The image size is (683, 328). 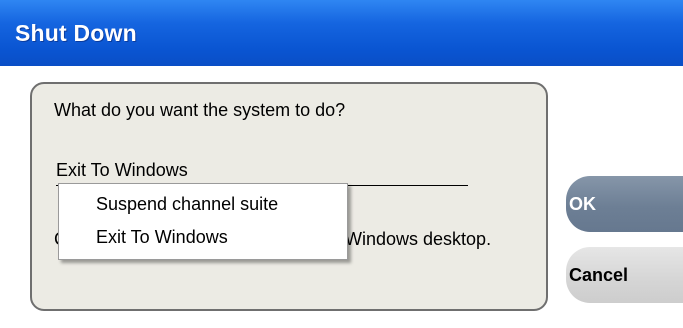 What do you see at coordinates (624, 204) in the screenshot?
I see `ok-button: OK` at bounding box center [624, 204].